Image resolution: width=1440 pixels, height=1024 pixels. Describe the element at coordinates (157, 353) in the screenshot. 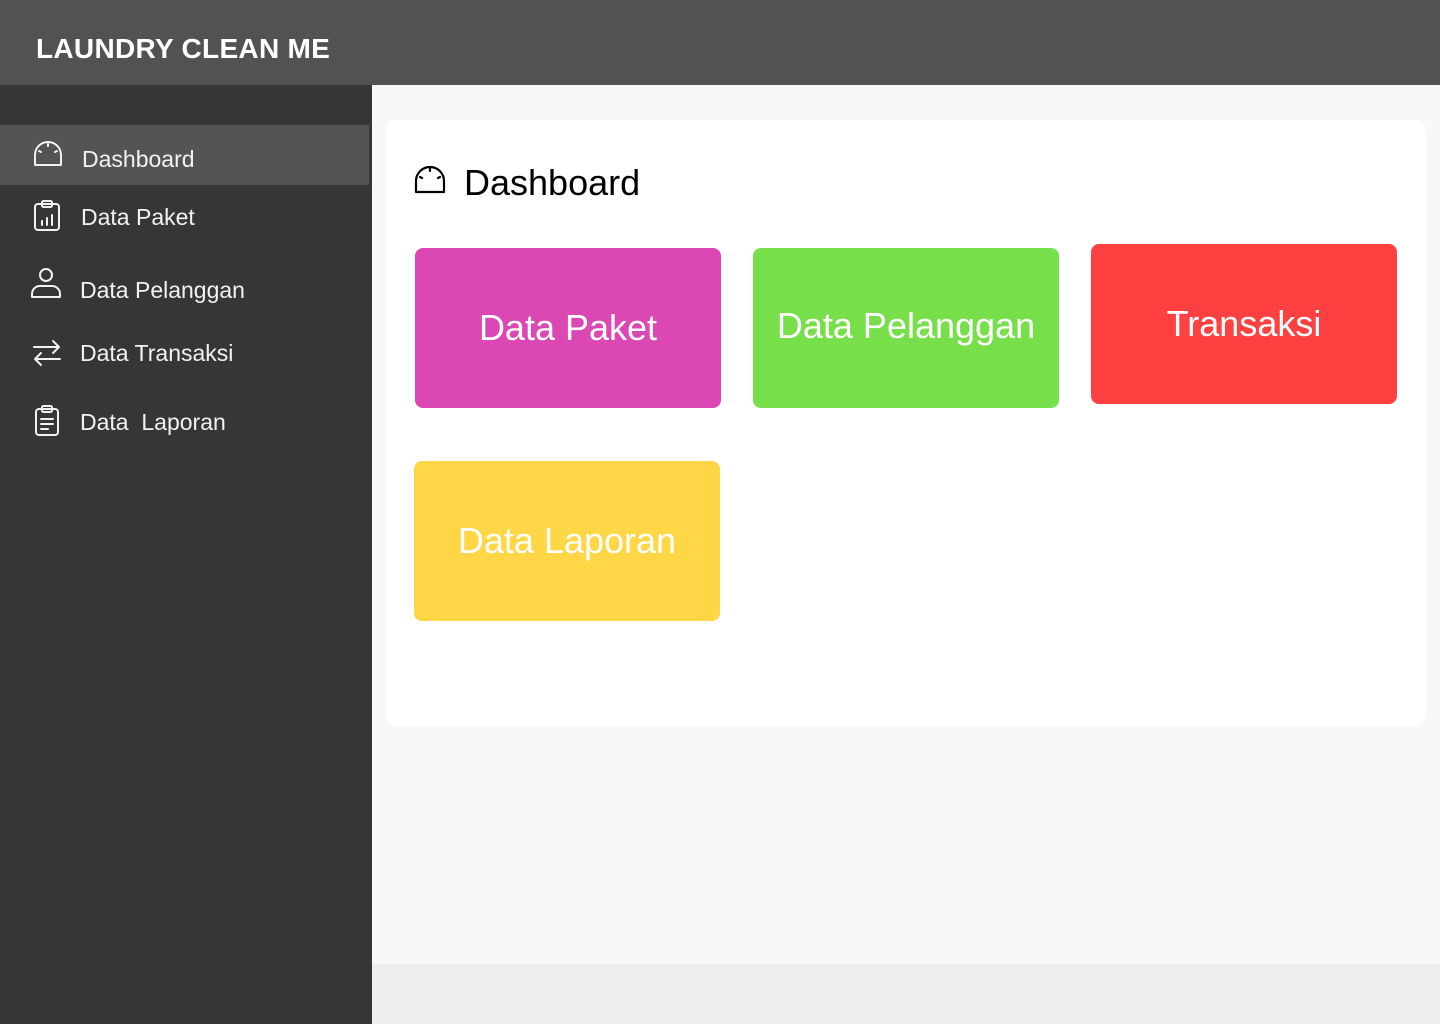

I see `sidebar-item-label: Data Transaksi` at that location.